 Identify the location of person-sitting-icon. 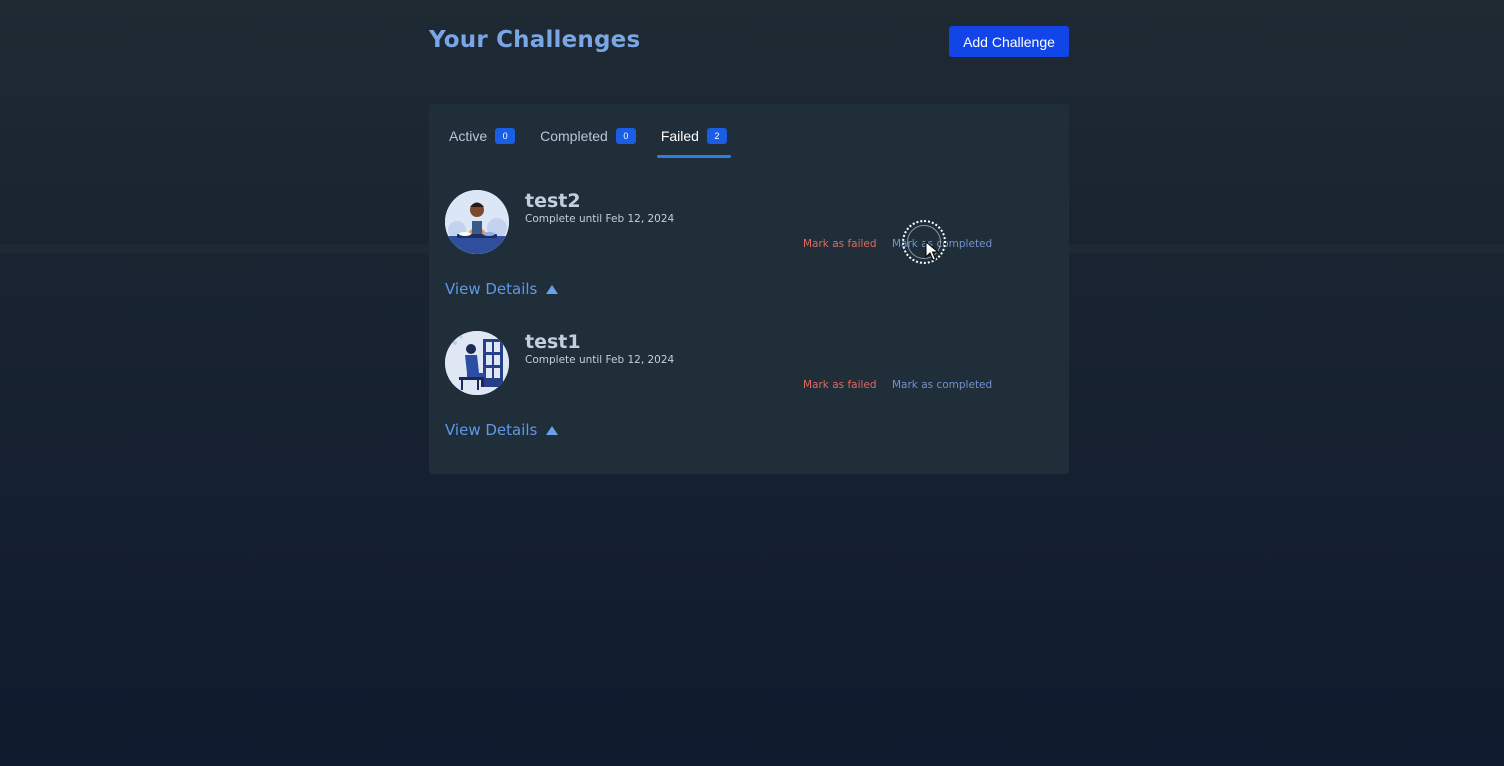
(477, 363).